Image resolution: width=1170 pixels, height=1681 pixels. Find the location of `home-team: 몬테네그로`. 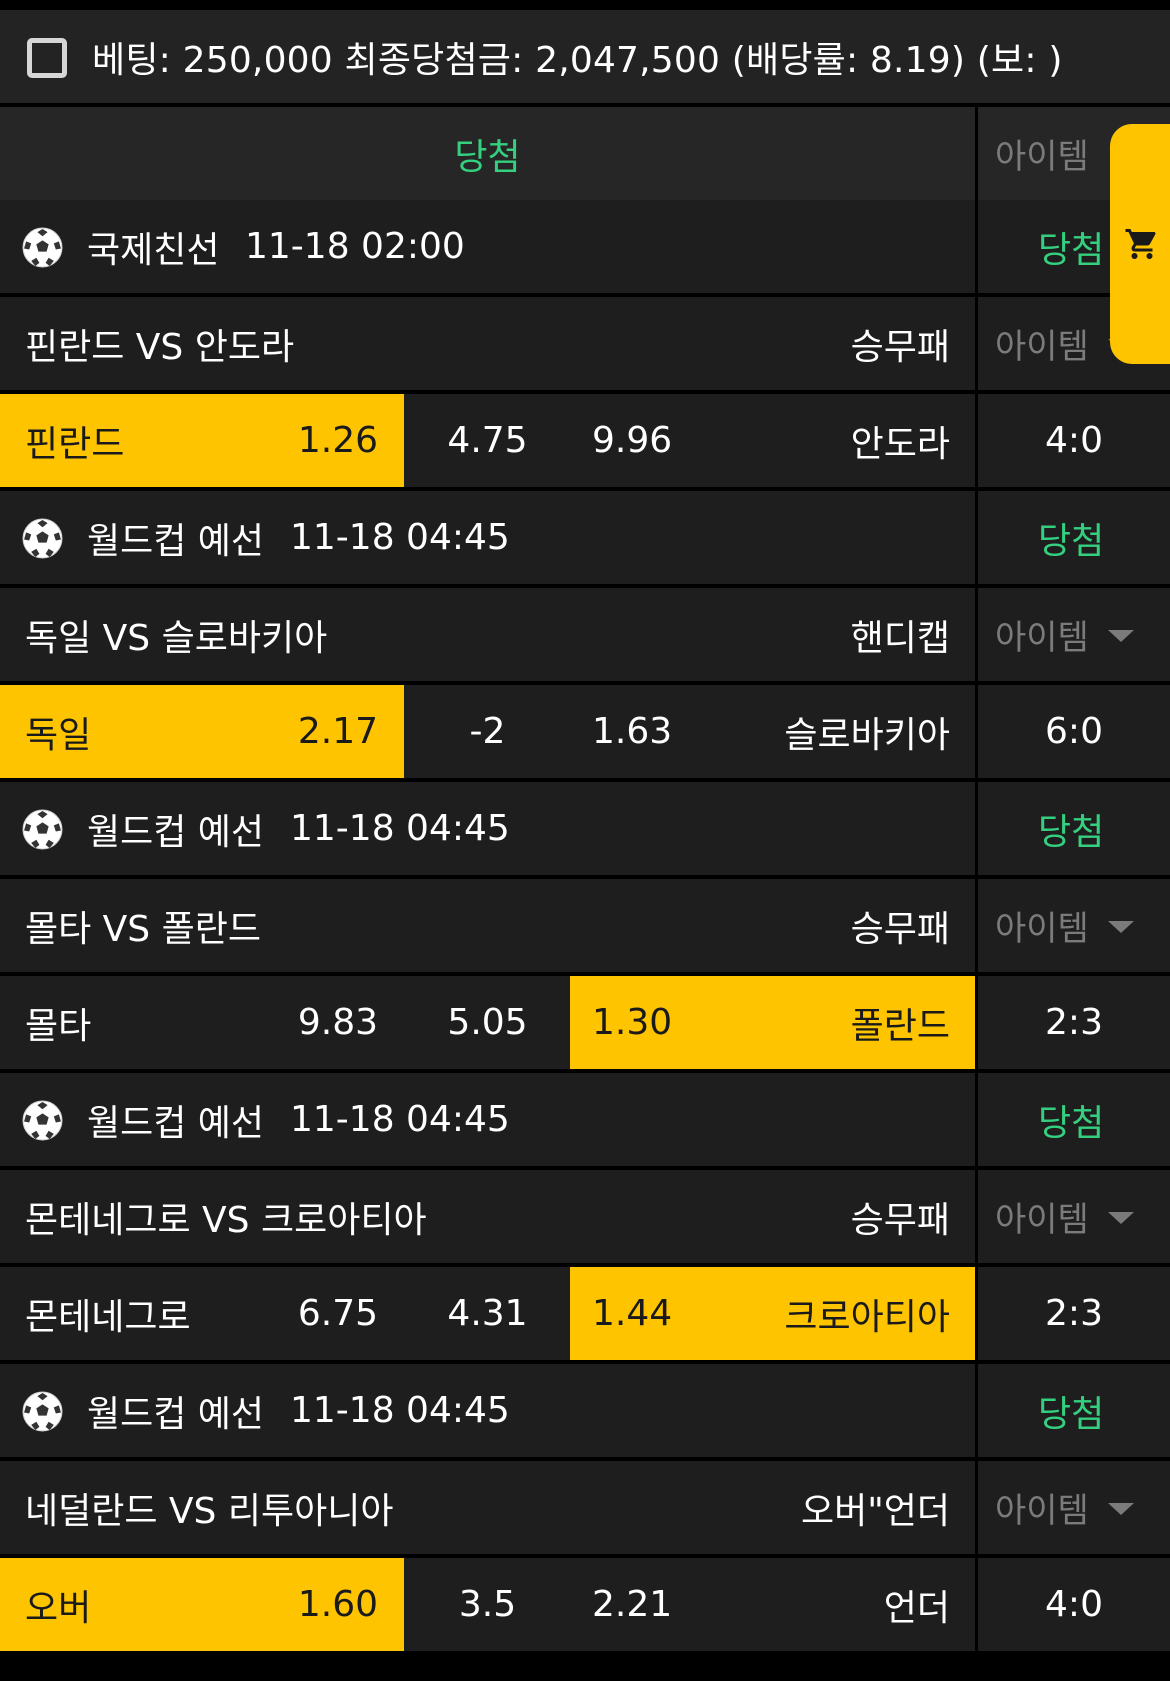

home-team: 몬테네그로 is located at coordinates (108, 1313).